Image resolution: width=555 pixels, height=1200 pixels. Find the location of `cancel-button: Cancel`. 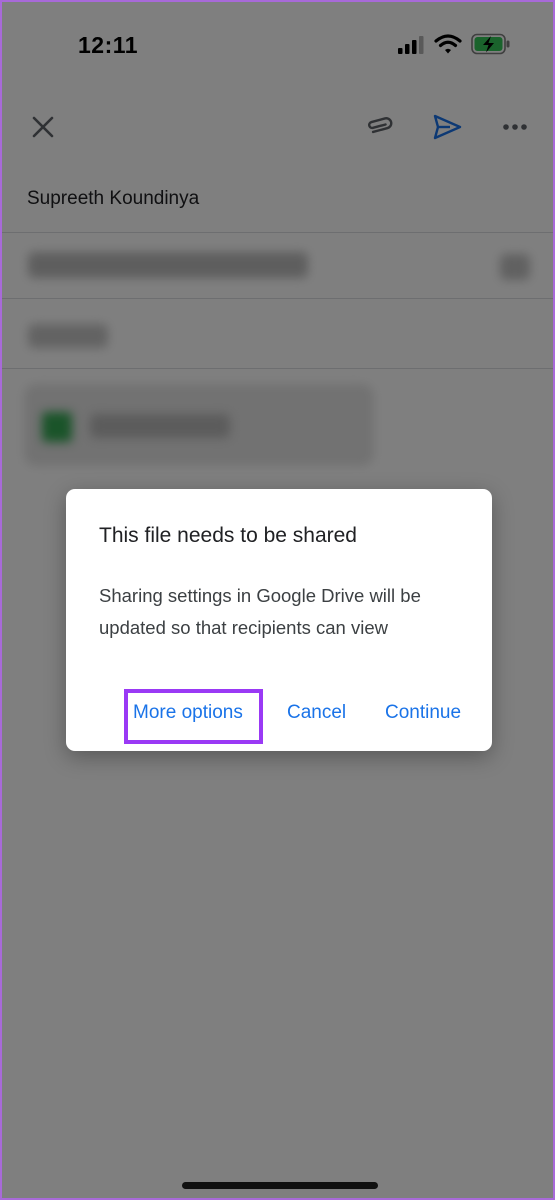

cancel-button: Cancel is located at coordinates (316, 713).